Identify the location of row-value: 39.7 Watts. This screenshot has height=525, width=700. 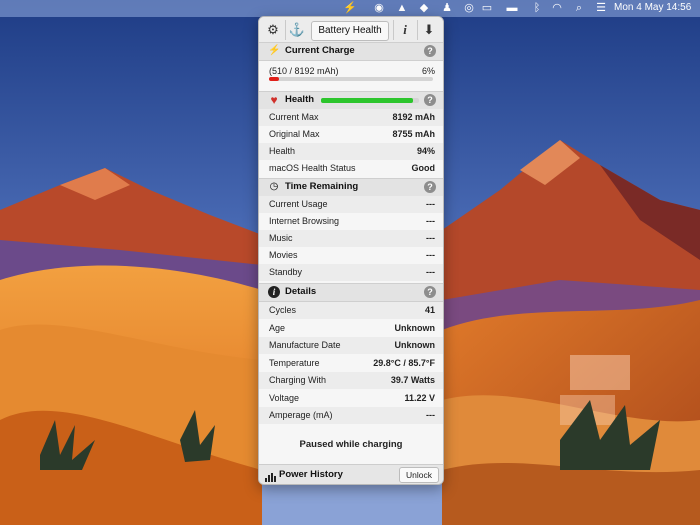
(412, 380).